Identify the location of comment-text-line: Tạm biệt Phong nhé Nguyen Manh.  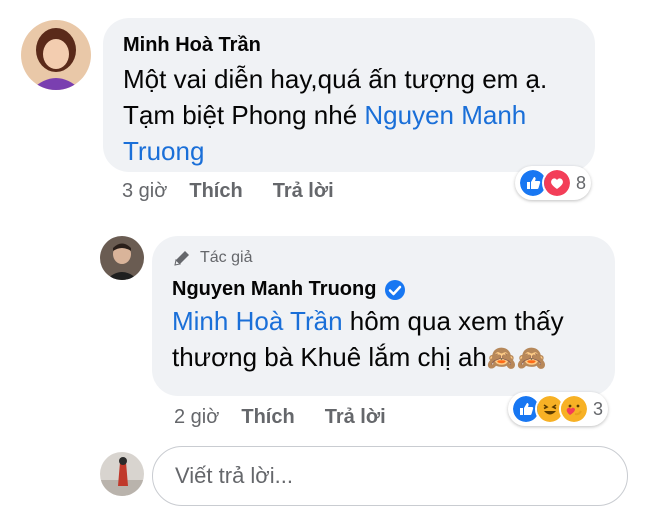
(349, 115).